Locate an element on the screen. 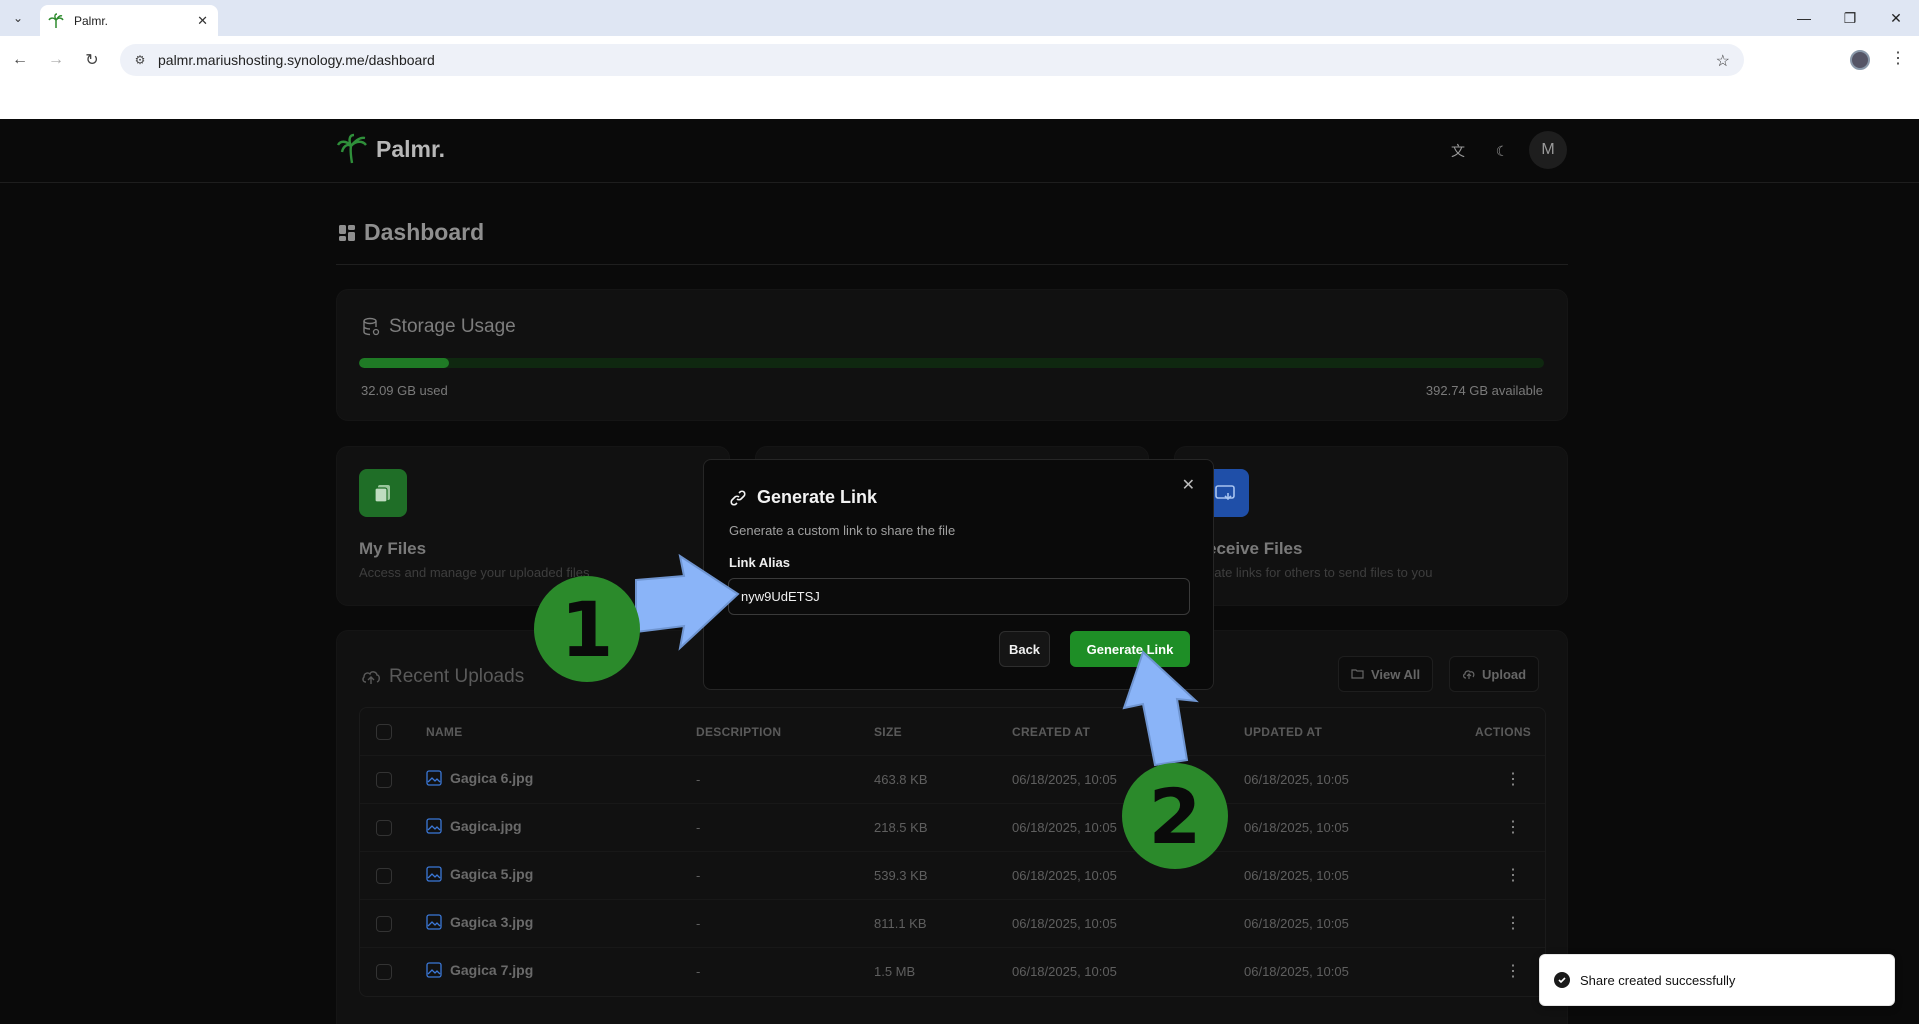 The width and height of the screenshot is (1919, 1024). file-name-text: Gagica 6.jpg is located at coordinates (492, 778).